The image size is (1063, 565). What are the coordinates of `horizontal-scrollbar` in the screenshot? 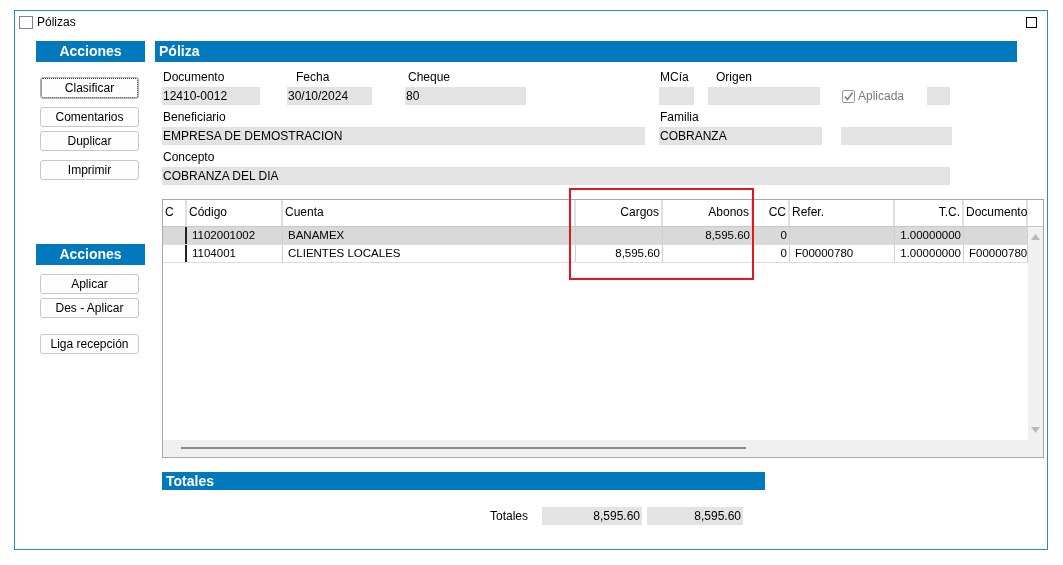 It's located at (603, 448).